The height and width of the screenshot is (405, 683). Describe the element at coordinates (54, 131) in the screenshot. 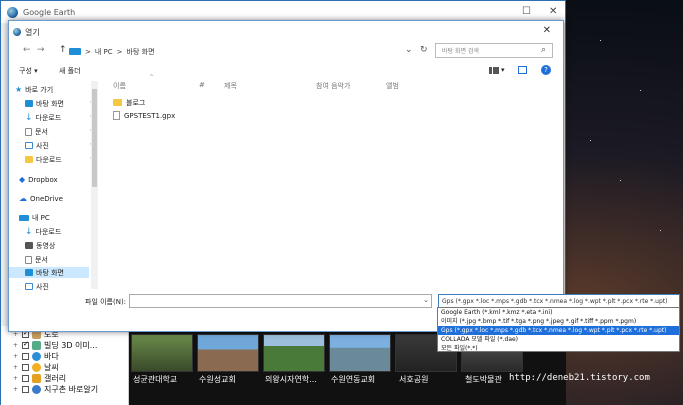

I see `sidebar-item-documents: 문서 ✎` at that location.